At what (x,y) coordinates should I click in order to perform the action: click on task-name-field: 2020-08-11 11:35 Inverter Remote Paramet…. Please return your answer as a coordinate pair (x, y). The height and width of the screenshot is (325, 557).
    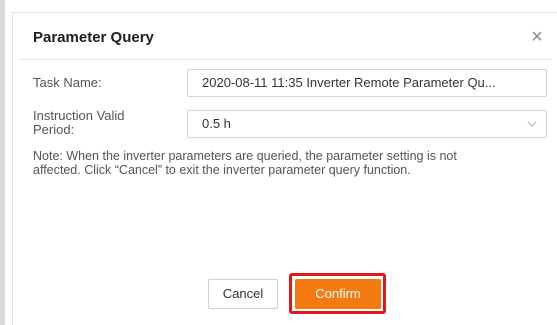
    Looking at the image, I should click on (367, 83).